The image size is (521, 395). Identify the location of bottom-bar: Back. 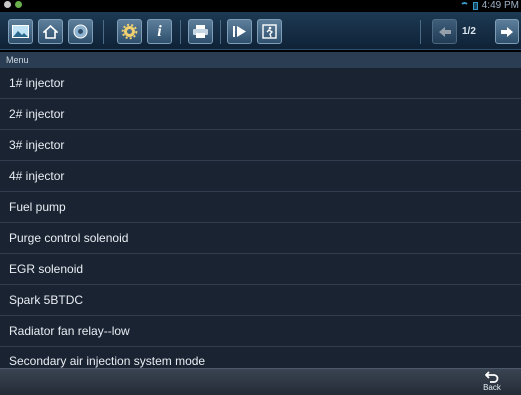
(260, 381).